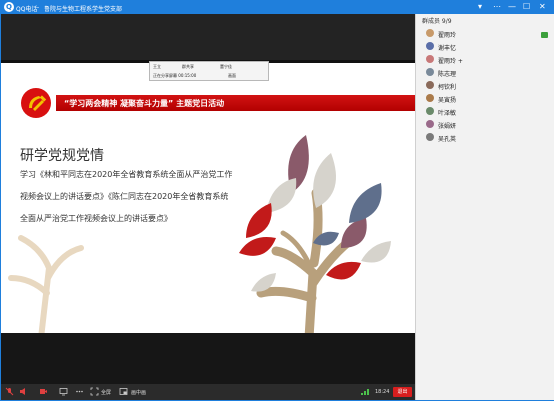 The image size is (554, 401). Describe the element at coordinates (447, 87) in the screenshot. I see `member-name: 柯钦利` at that location.